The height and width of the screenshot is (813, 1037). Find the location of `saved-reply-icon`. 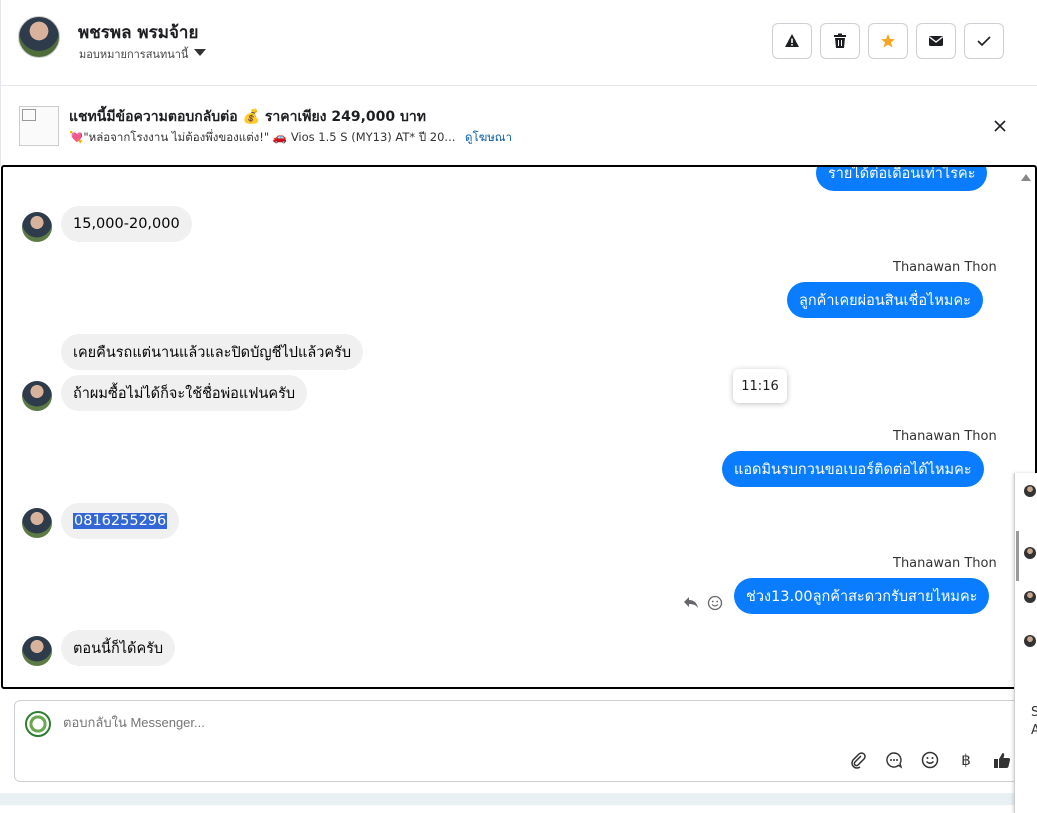

saved-reply-icon is located at coordinates (894, 760).